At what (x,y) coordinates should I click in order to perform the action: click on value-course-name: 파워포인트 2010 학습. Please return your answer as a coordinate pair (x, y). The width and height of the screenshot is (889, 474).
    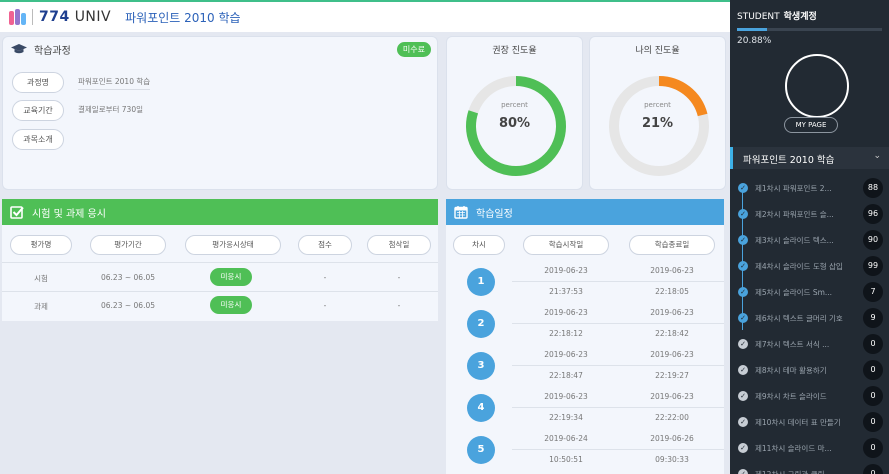
    Looking at the image, I should click on (114, 83).